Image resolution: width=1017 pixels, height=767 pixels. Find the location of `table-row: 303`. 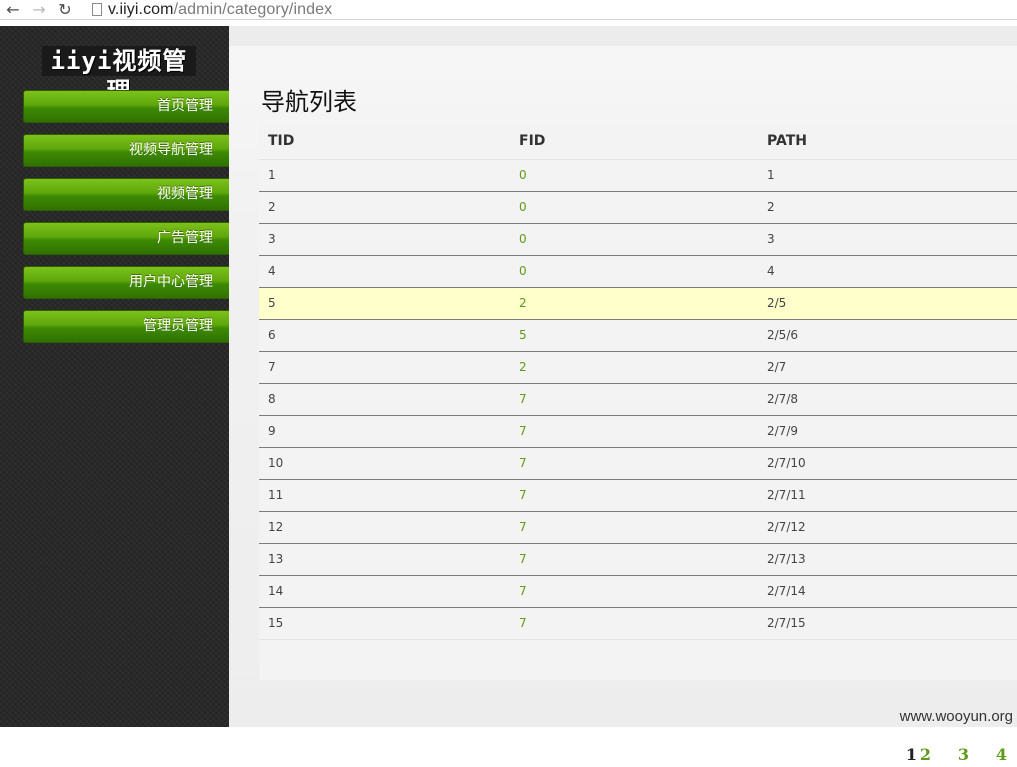

table-row: 303 is located at coordinates (638, 239).